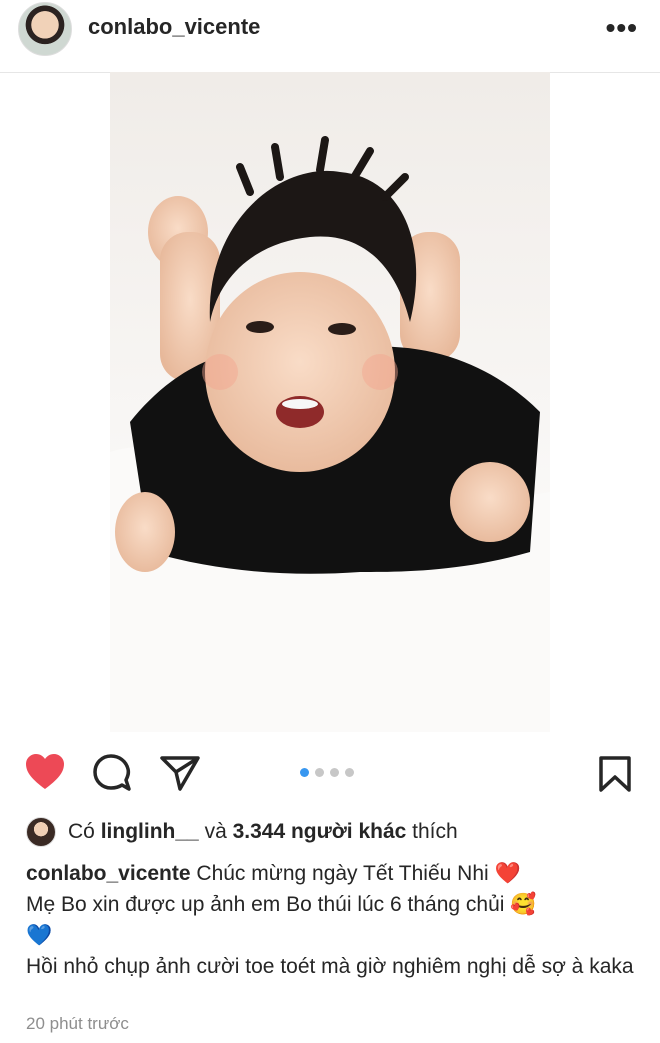 This screenshot has height=1043, width=660. I want to click on bookmark-icon, so click(615, 776).